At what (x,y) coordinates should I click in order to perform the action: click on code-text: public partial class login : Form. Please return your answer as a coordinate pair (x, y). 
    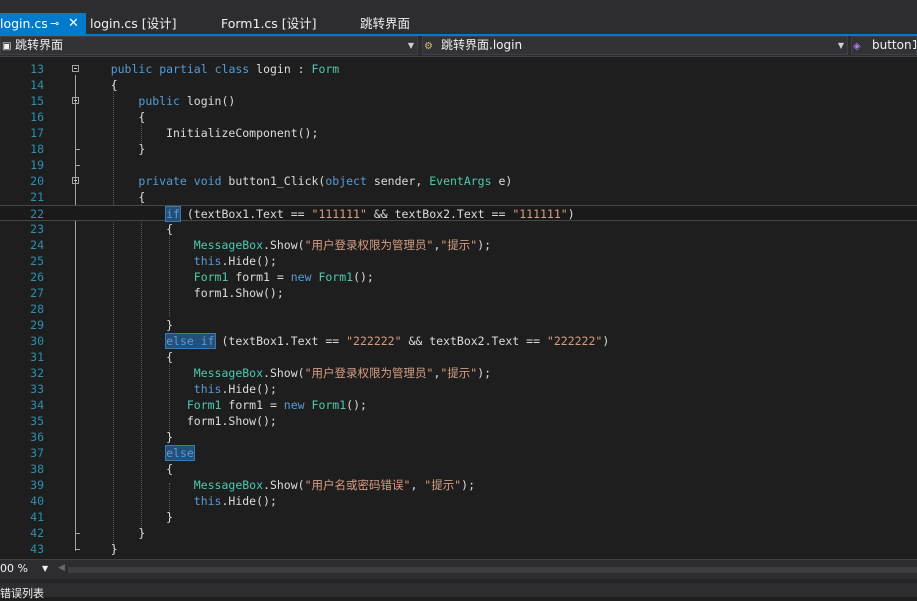
    Looking at the image, I should click on (211, 69).